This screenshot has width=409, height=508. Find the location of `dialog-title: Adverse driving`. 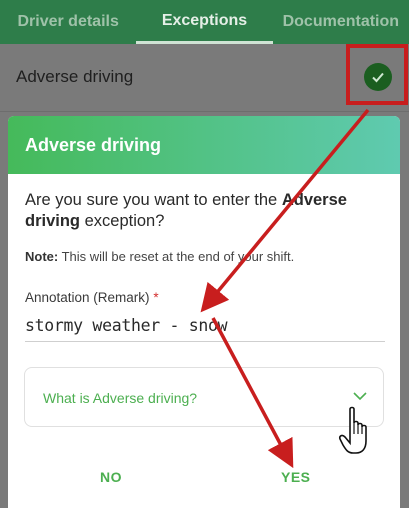

dialog-title: Adverse driving is located at coordinates (93, 144).